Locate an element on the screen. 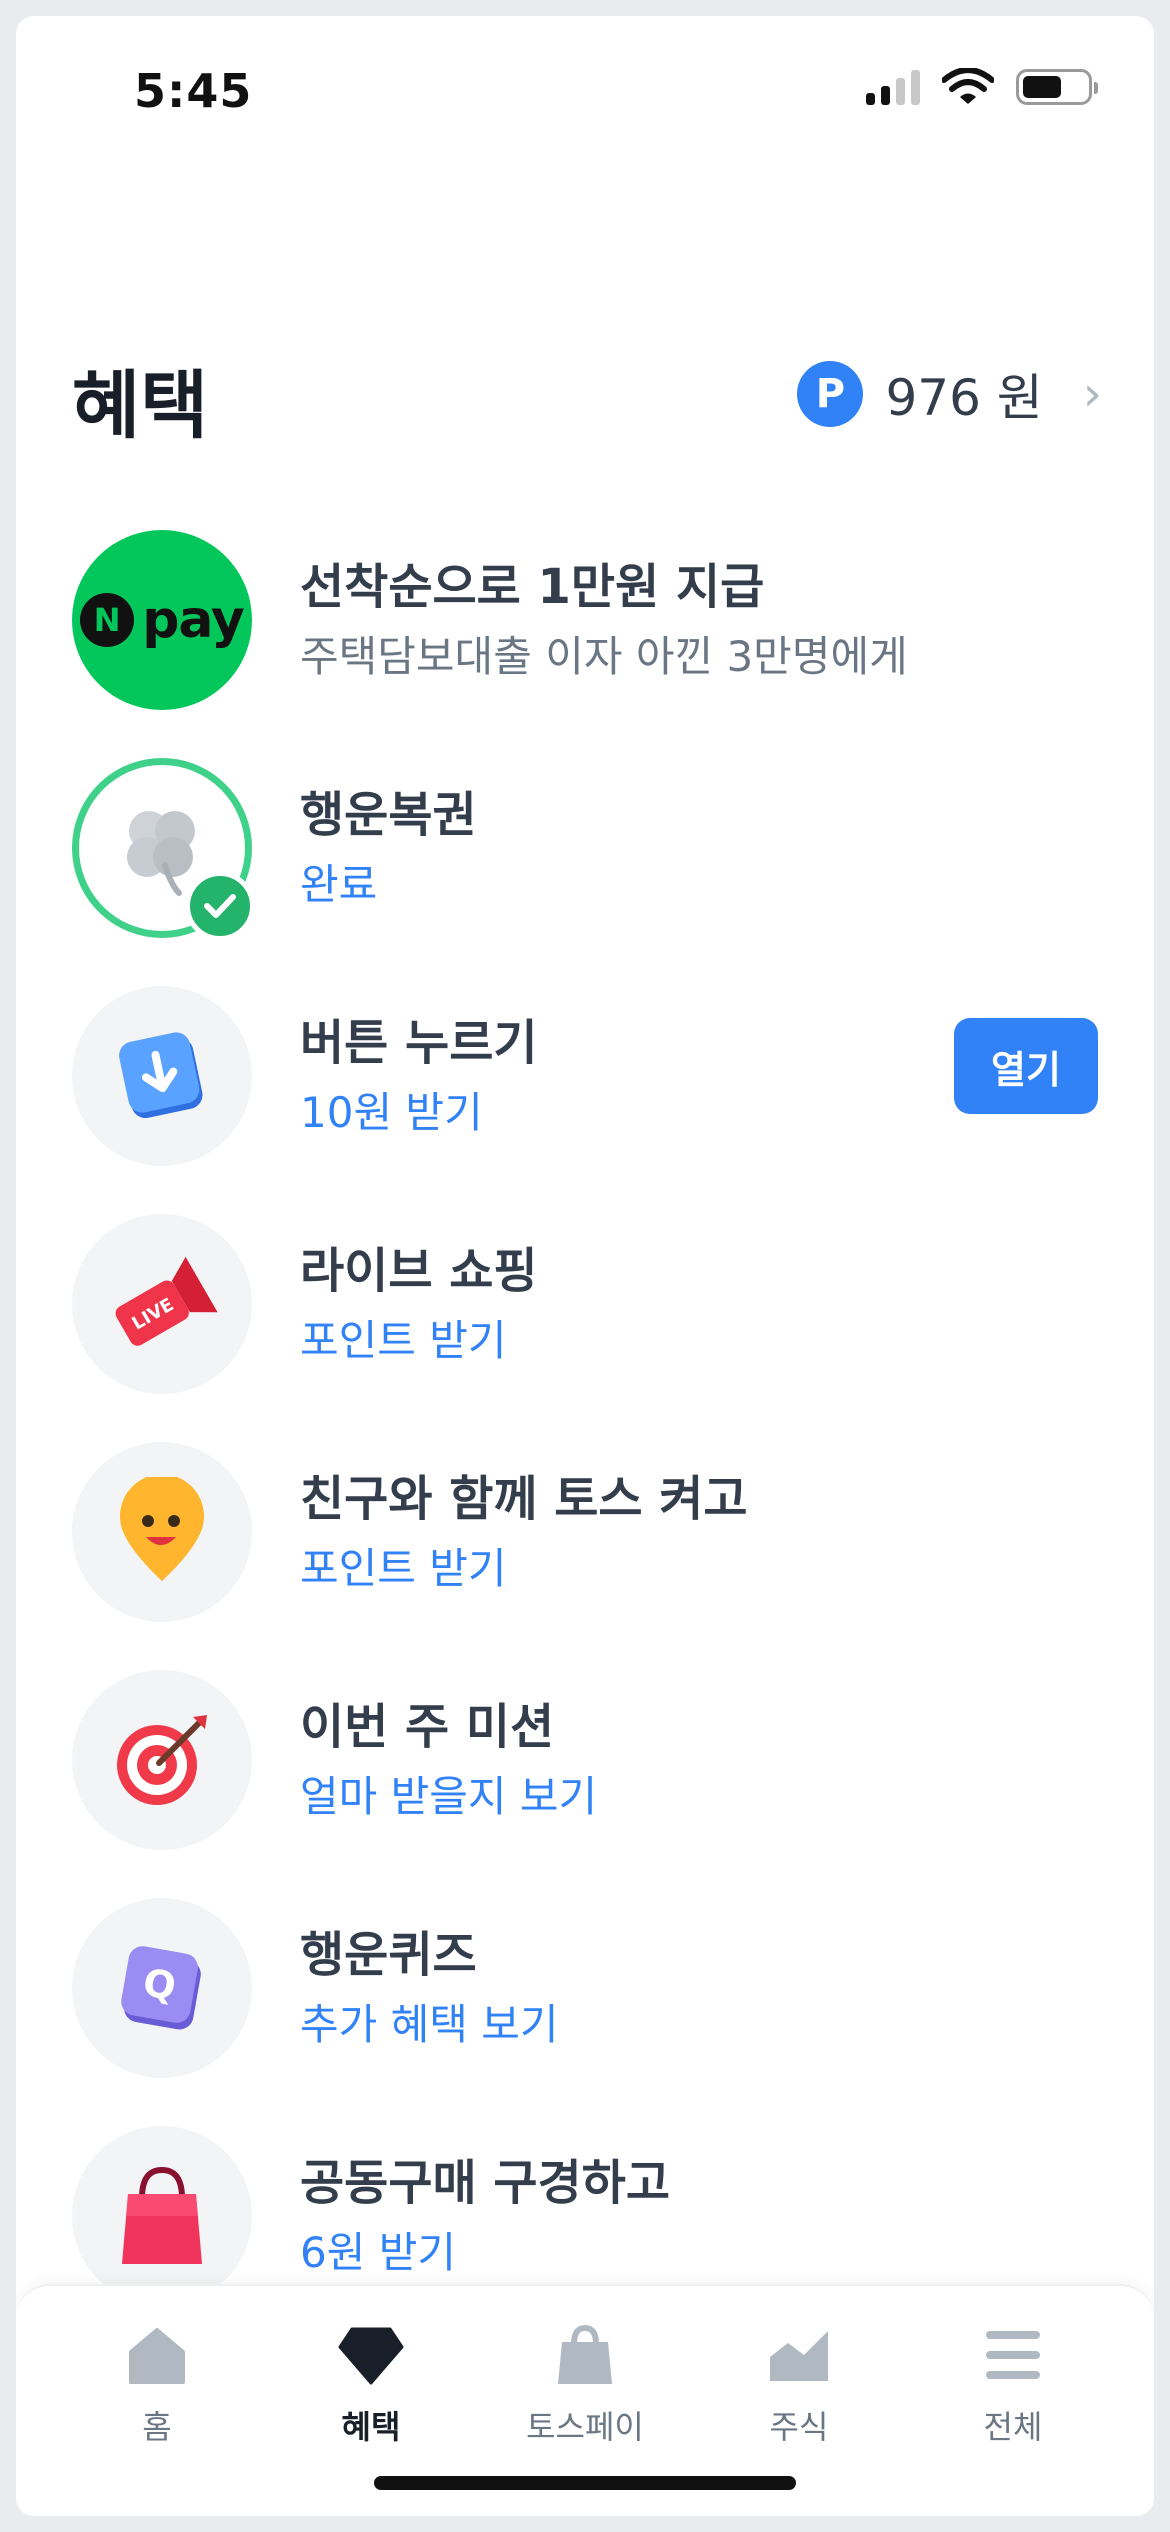  list-item-title: 버튼 누르기 is located at coordinates (419, 1042).